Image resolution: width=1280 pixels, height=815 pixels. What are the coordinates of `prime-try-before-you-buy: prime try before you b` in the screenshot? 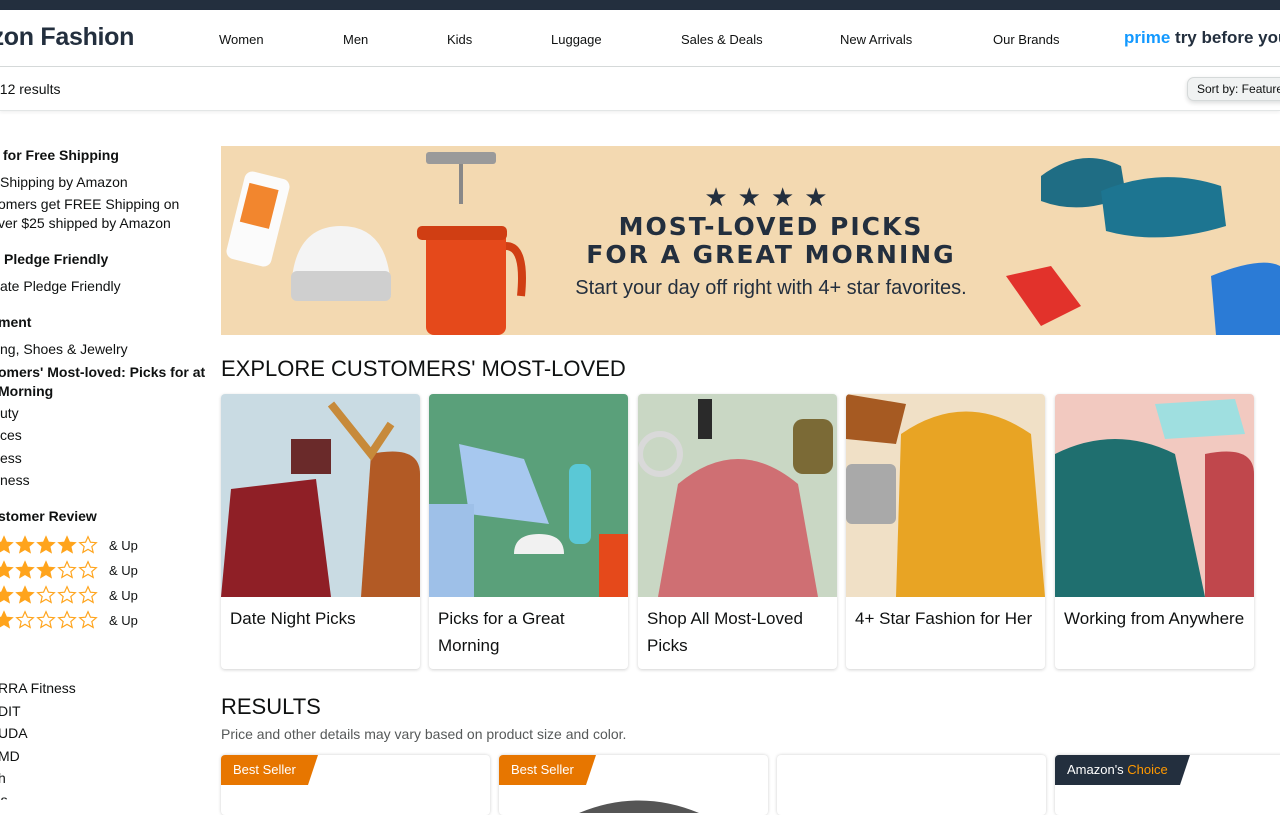 It's located at (1202, 38).